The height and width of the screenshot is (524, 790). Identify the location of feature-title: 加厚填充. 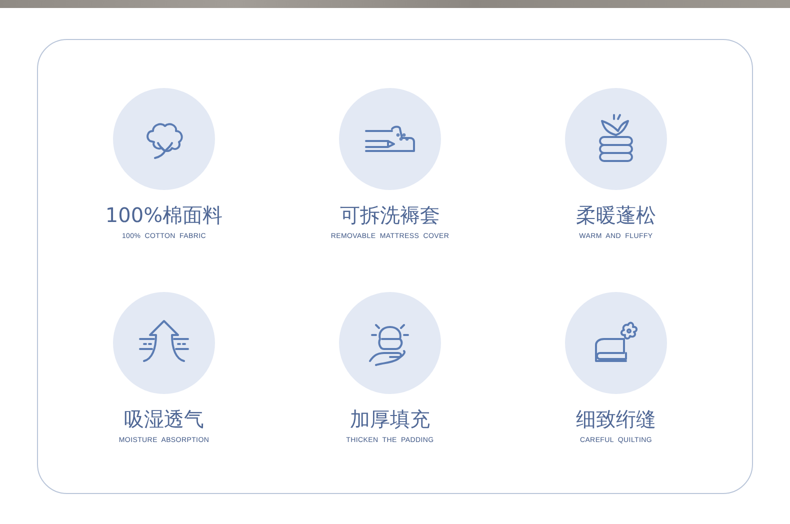
(390, 419).